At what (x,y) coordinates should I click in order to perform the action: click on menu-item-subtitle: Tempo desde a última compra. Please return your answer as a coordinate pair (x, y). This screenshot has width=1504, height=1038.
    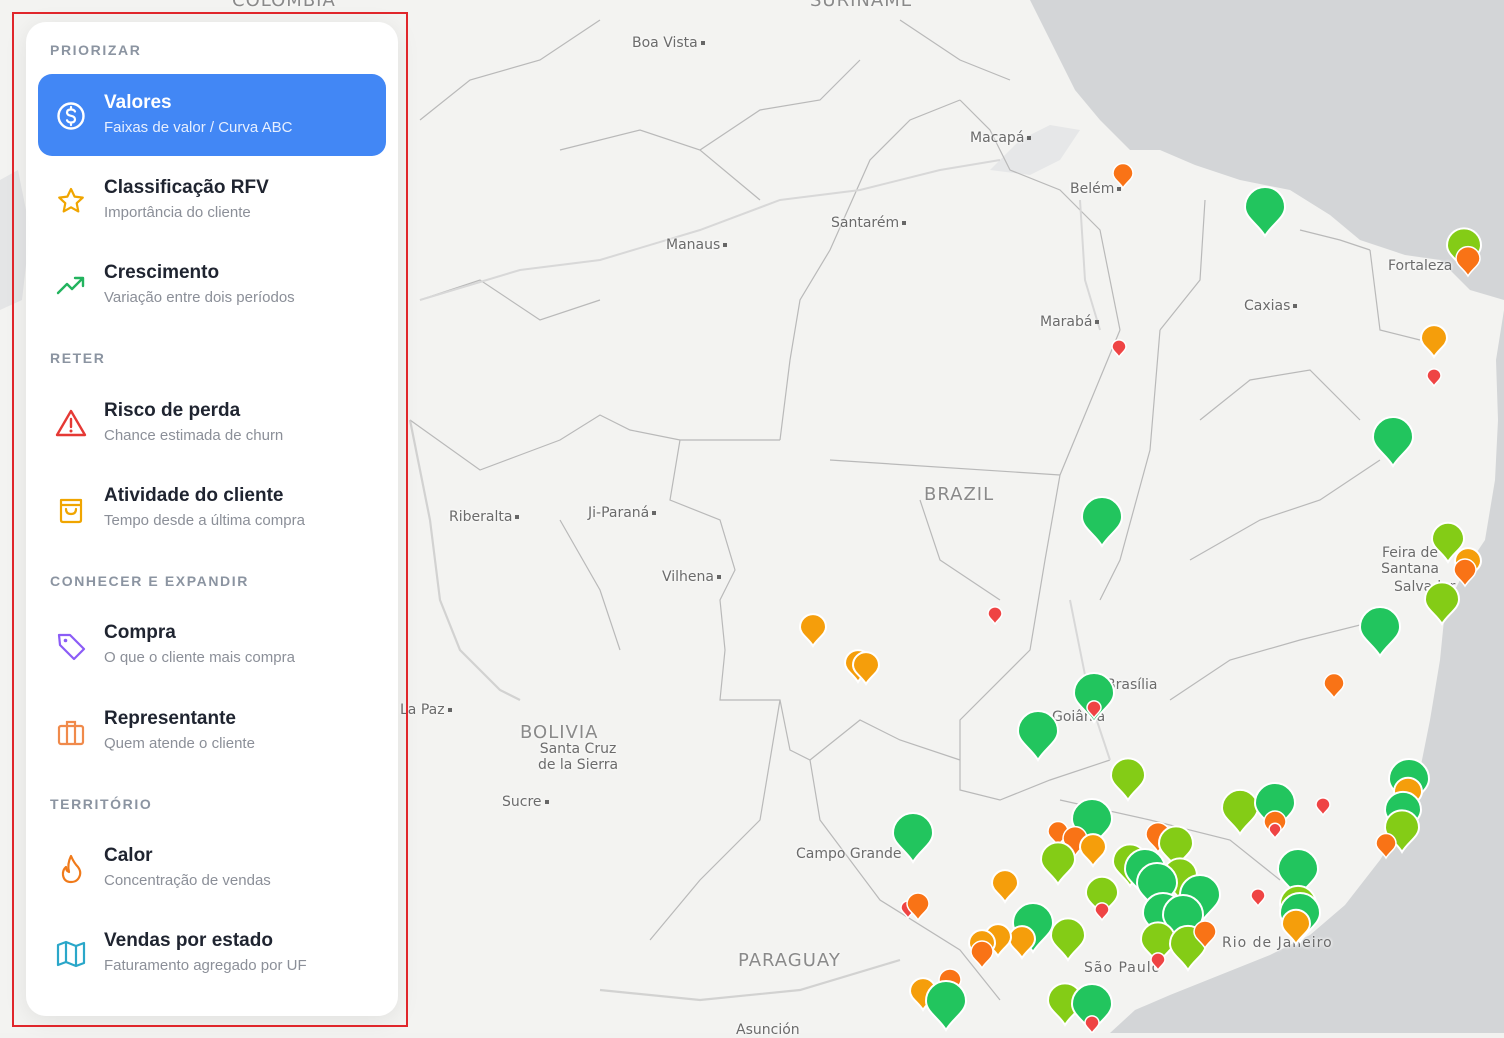
    Looking at the image, I should click on (204, 520).